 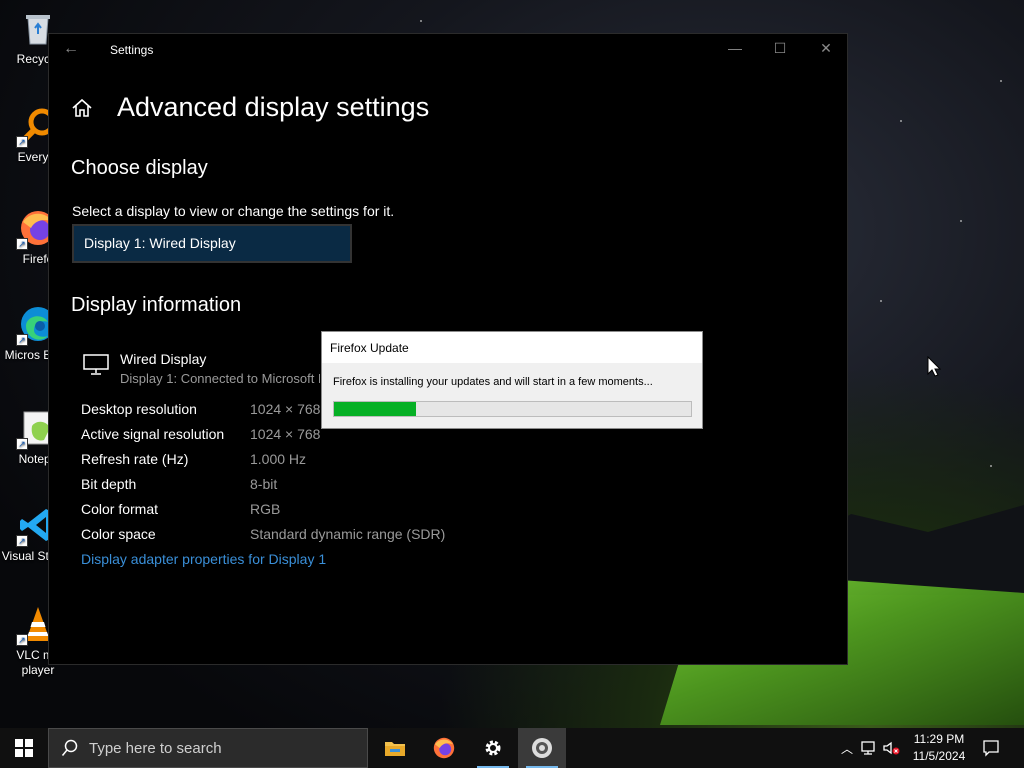 I want to click on update-progress-bar, so click(x=512, y=409).